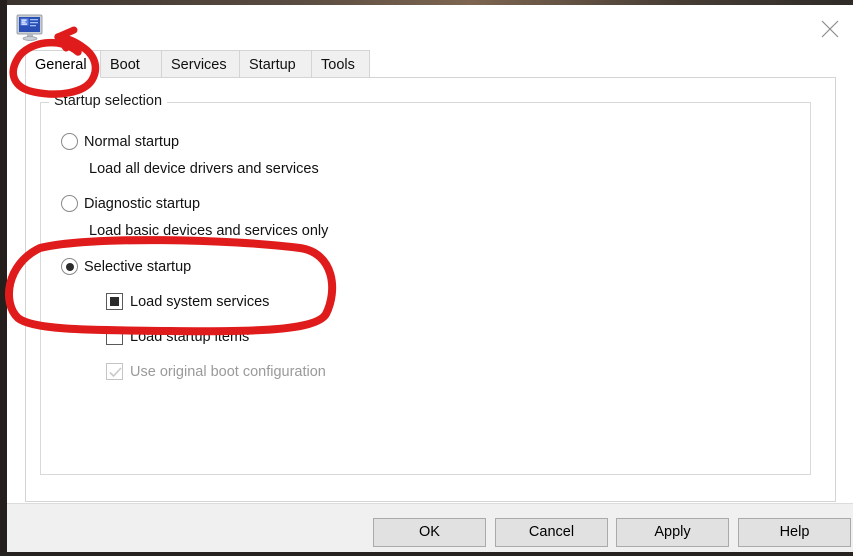 This screenshot has height=556, width=853. I want to click on tab-startup-label: Startup, so click(272, 65).